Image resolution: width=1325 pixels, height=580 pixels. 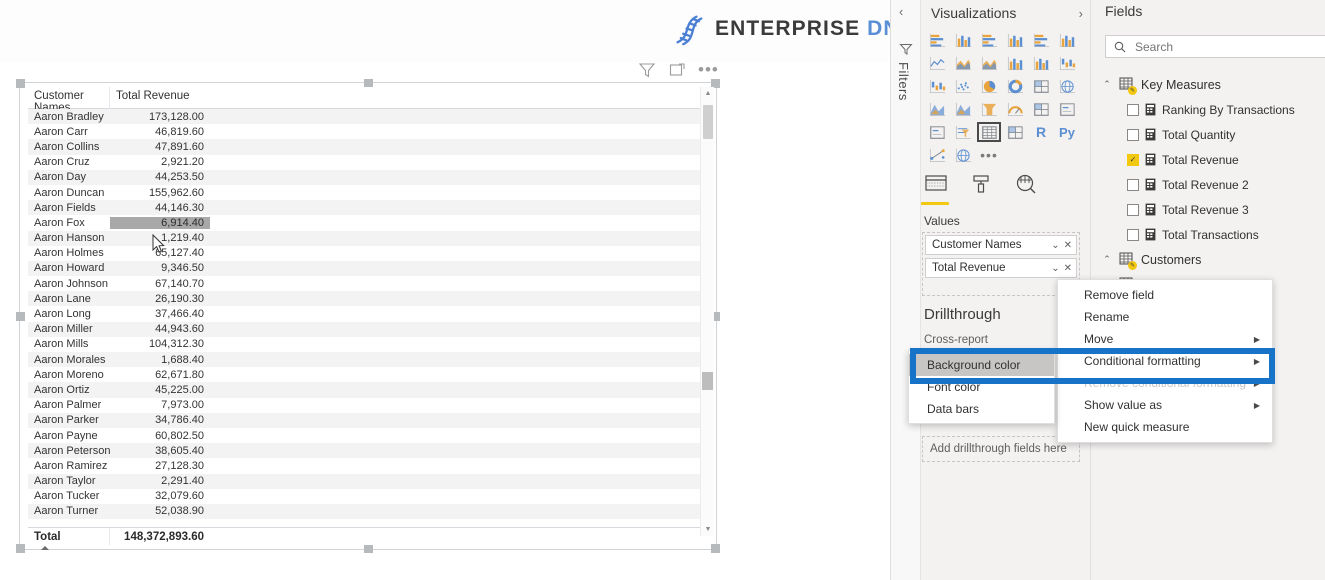 I want to click on submenu-item-font-color: Font color, so click(x=981, y=387).